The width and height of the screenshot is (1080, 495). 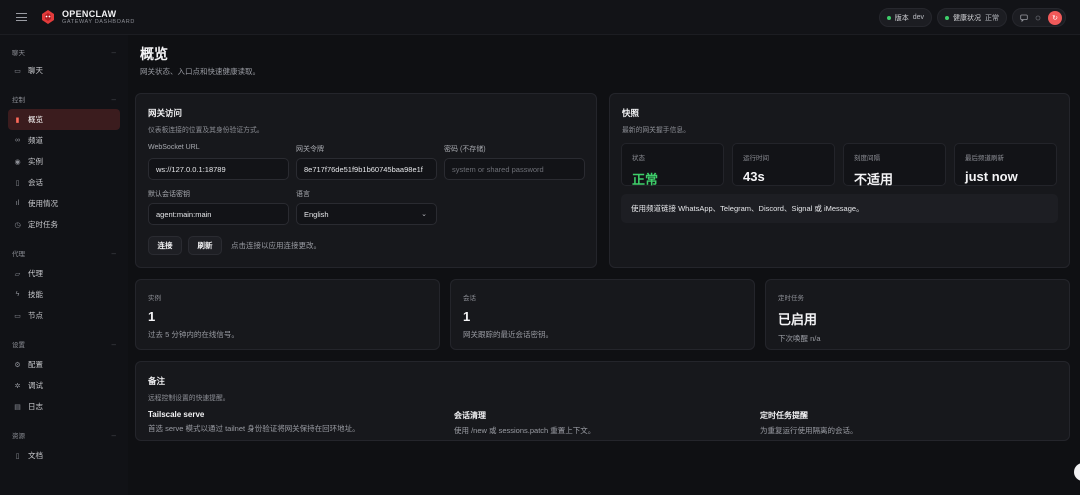 What do you see at coordinates (17, 203) in the screenshot?
I see `usage-icon: ıl` at bounding box center [17, 203].